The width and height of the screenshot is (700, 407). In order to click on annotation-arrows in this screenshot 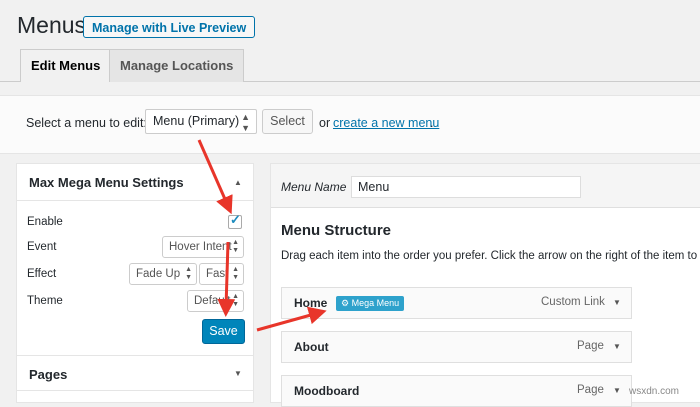, I will do `click(262, 235)`.